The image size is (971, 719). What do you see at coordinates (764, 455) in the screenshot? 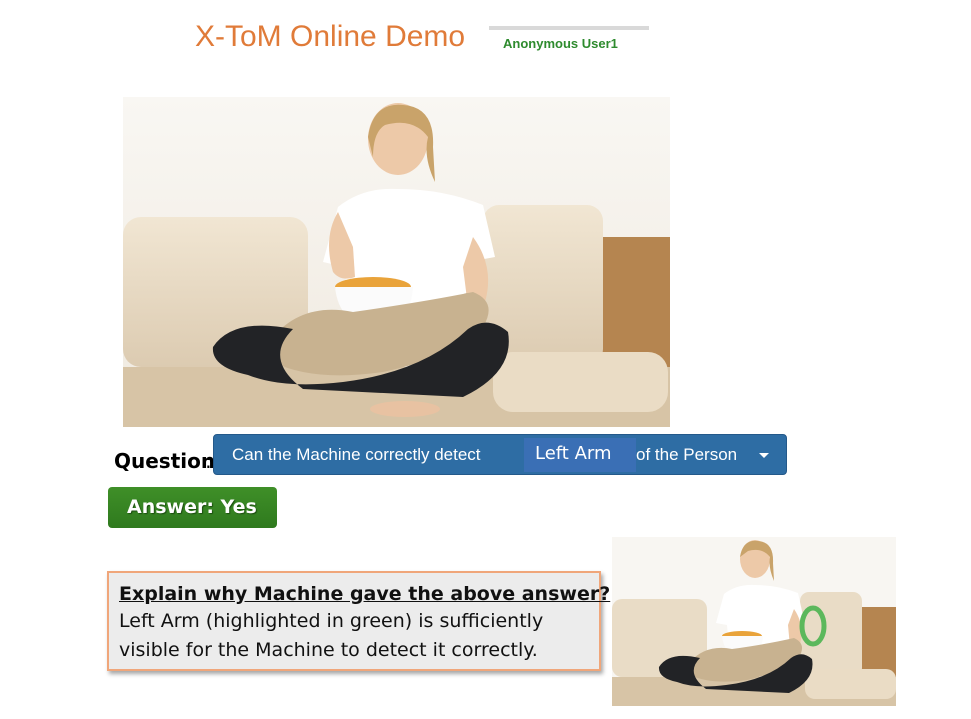
I see `caret-down-icon` at bounding box center [764, 455].